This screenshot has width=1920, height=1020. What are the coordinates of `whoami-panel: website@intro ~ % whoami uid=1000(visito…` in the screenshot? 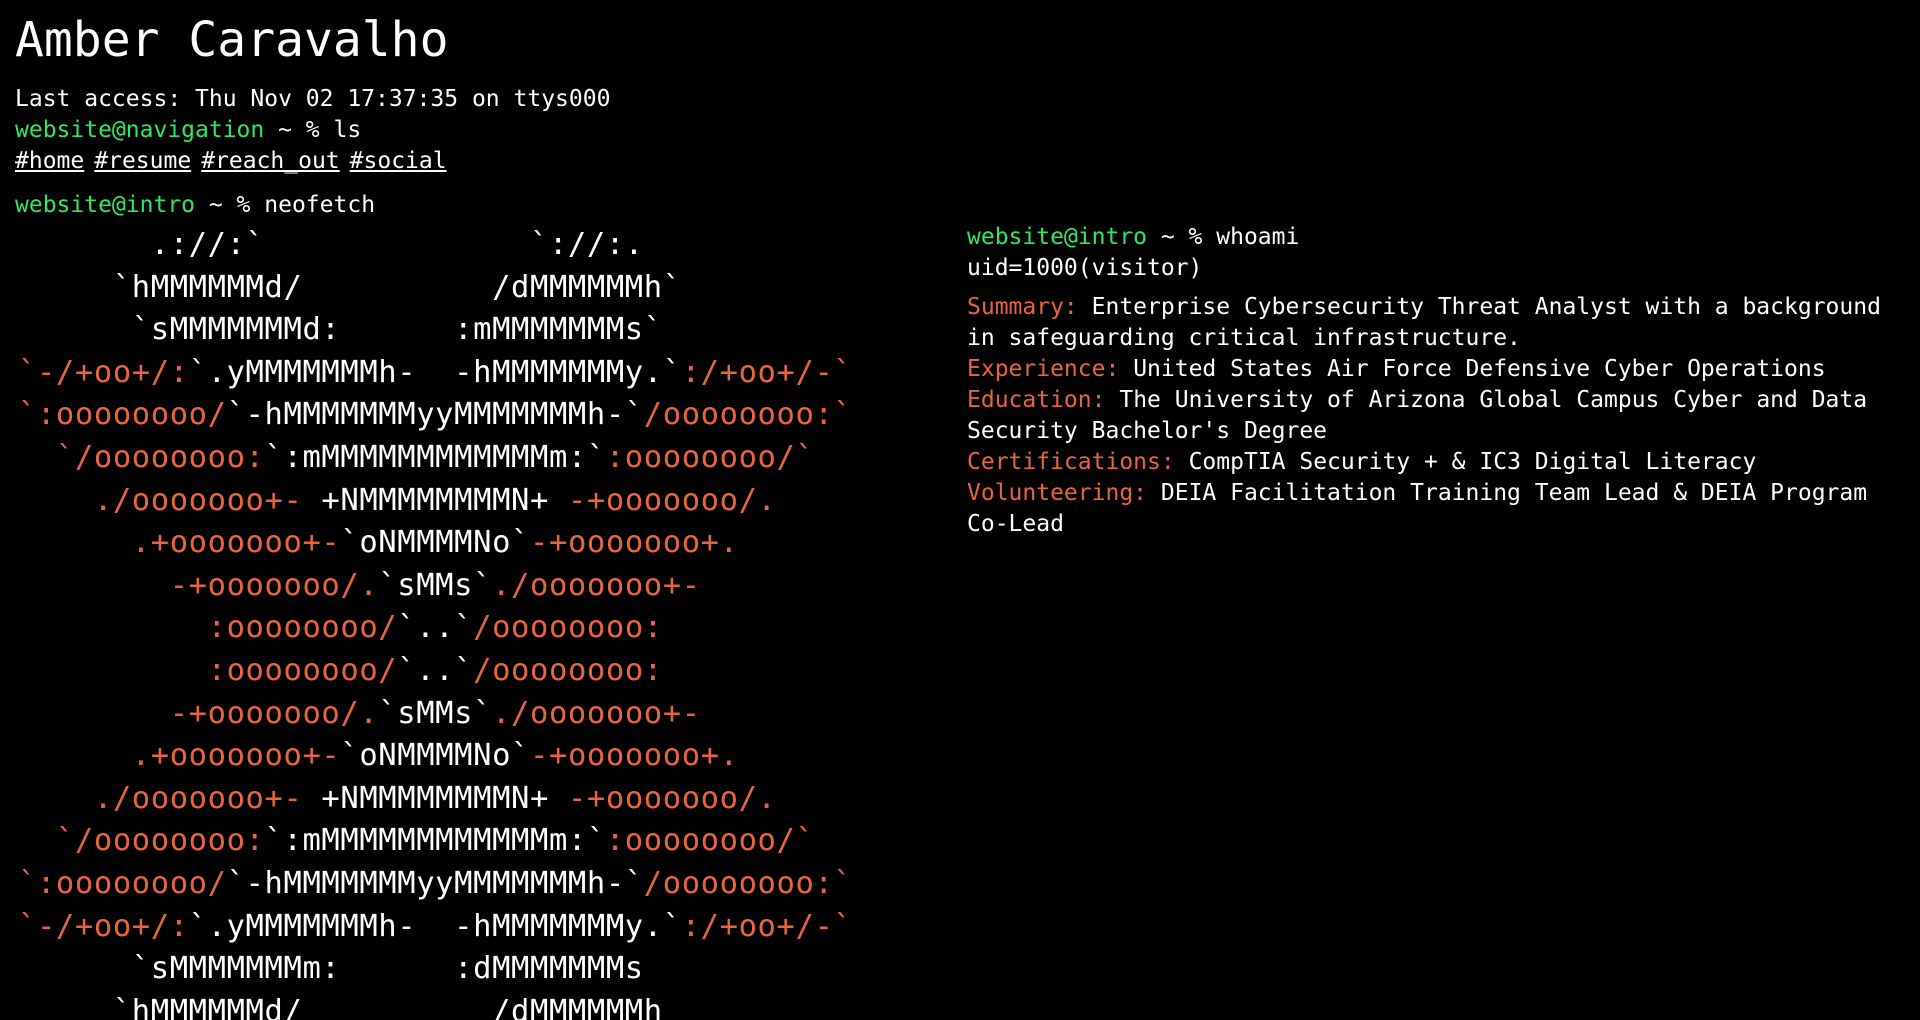 It's located at (1427, 381).